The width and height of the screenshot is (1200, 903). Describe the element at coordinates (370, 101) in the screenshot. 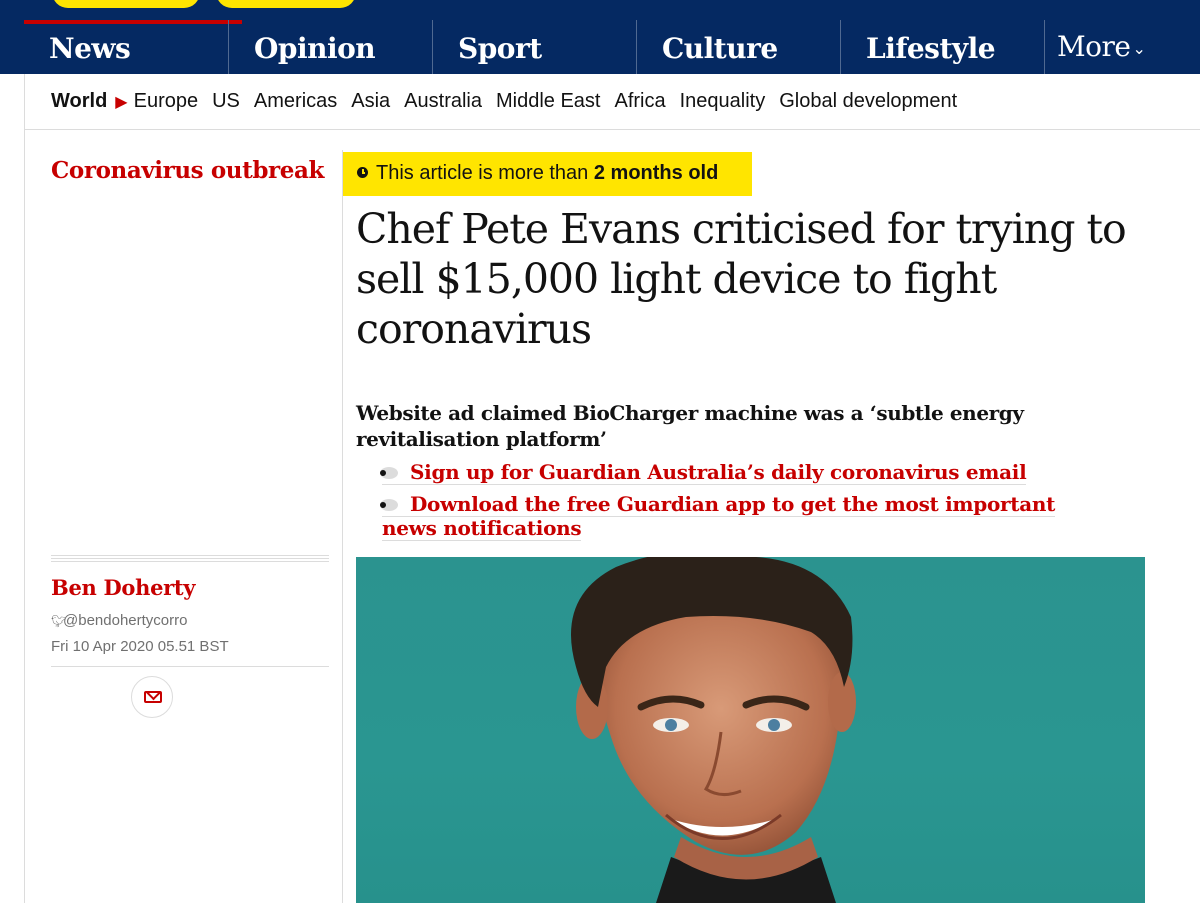

I see `subnav-item-asia: Asia` at that location.